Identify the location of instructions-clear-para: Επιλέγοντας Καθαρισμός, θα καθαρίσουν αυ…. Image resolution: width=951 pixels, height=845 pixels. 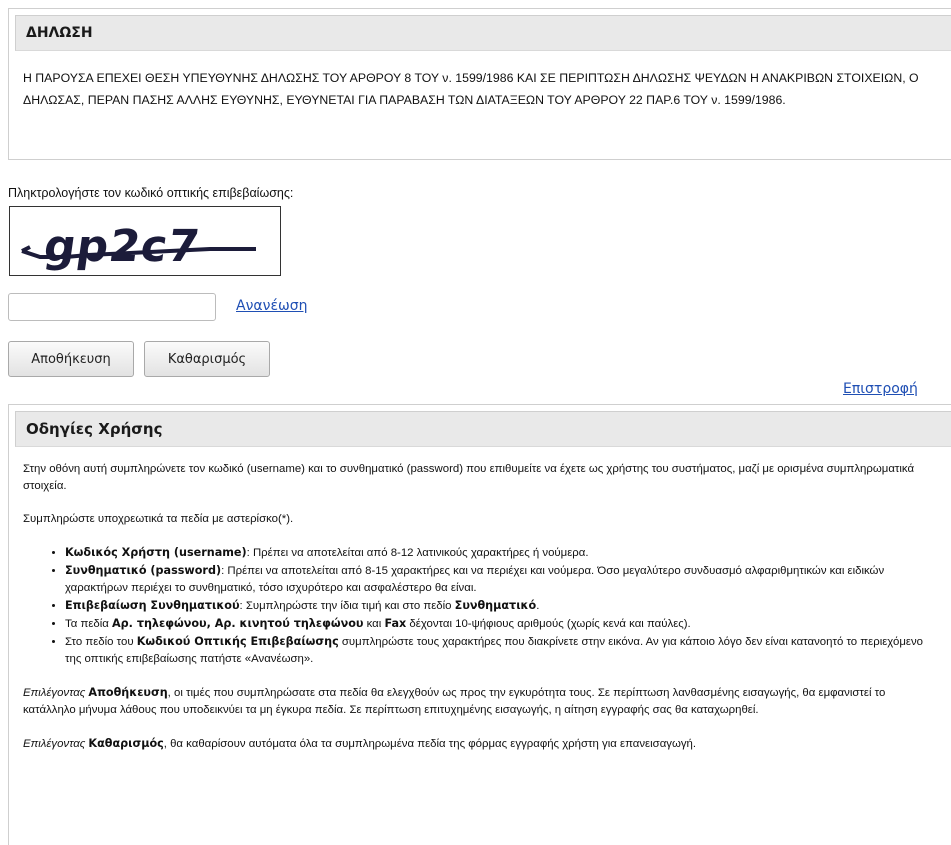
(360, 743).